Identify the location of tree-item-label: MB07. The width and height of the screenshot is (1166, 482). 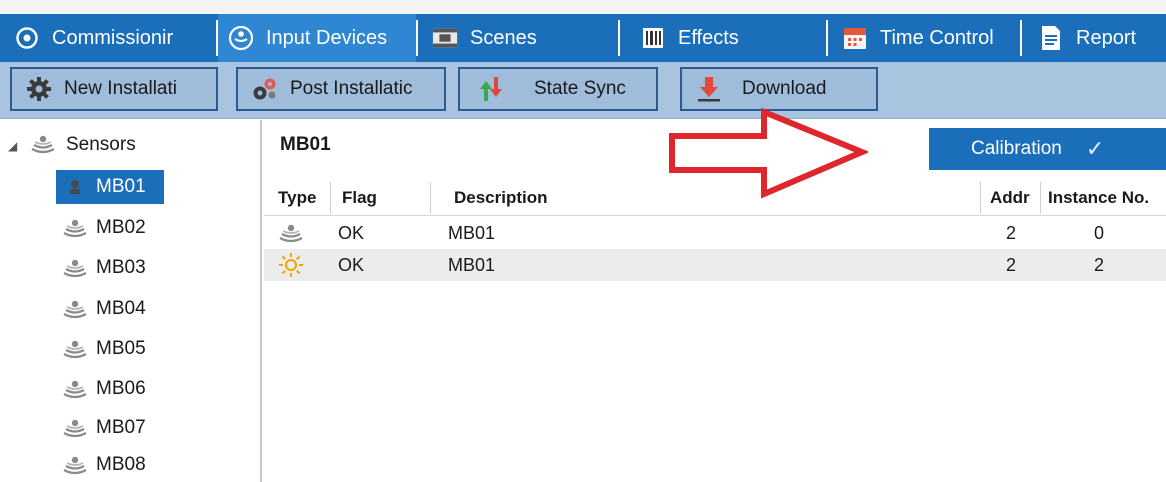
(121, 427).